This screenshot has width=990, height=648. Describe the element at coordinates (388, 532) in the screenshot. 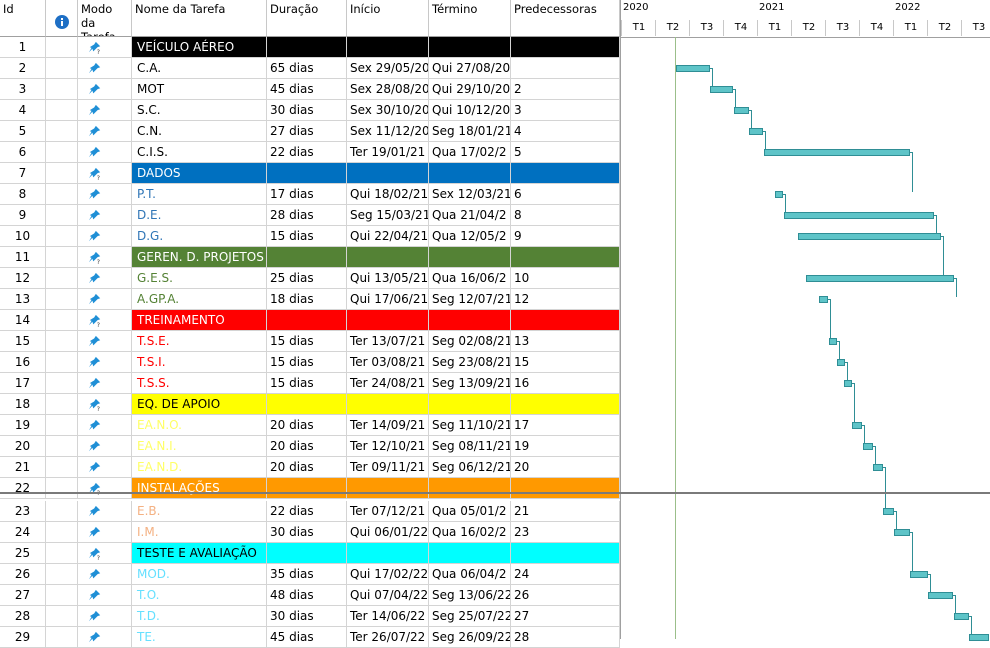

I see `task-start: Qui 06/01/22` at that location.